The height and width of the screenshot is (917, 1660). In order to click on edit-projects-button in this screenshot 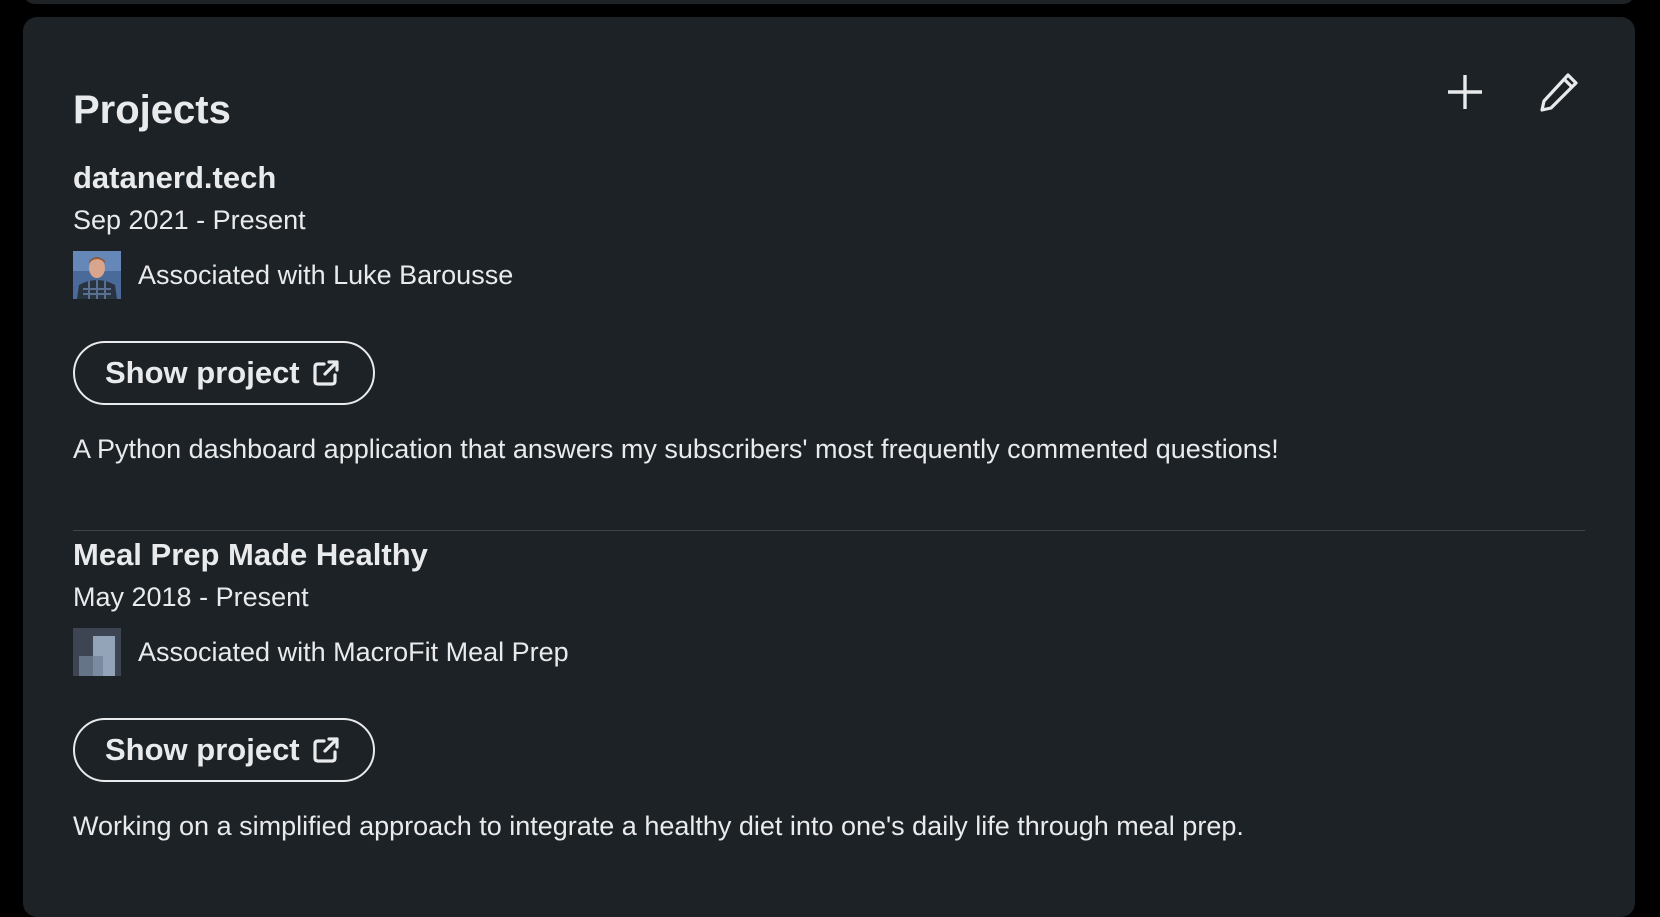, I will do `click(1559, 92)`.